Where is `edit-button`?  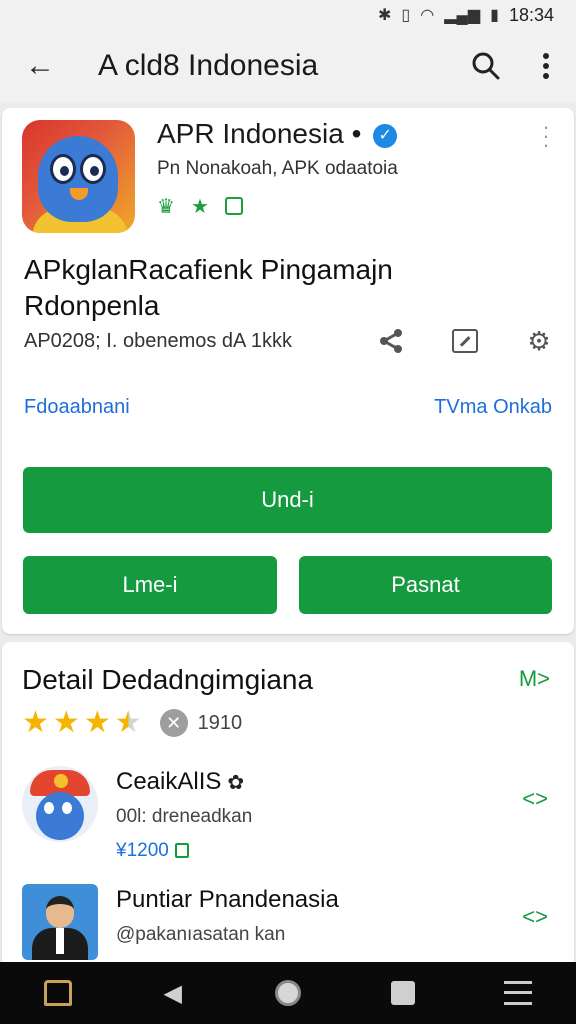
edit-button is located at coordinates (465, 341).